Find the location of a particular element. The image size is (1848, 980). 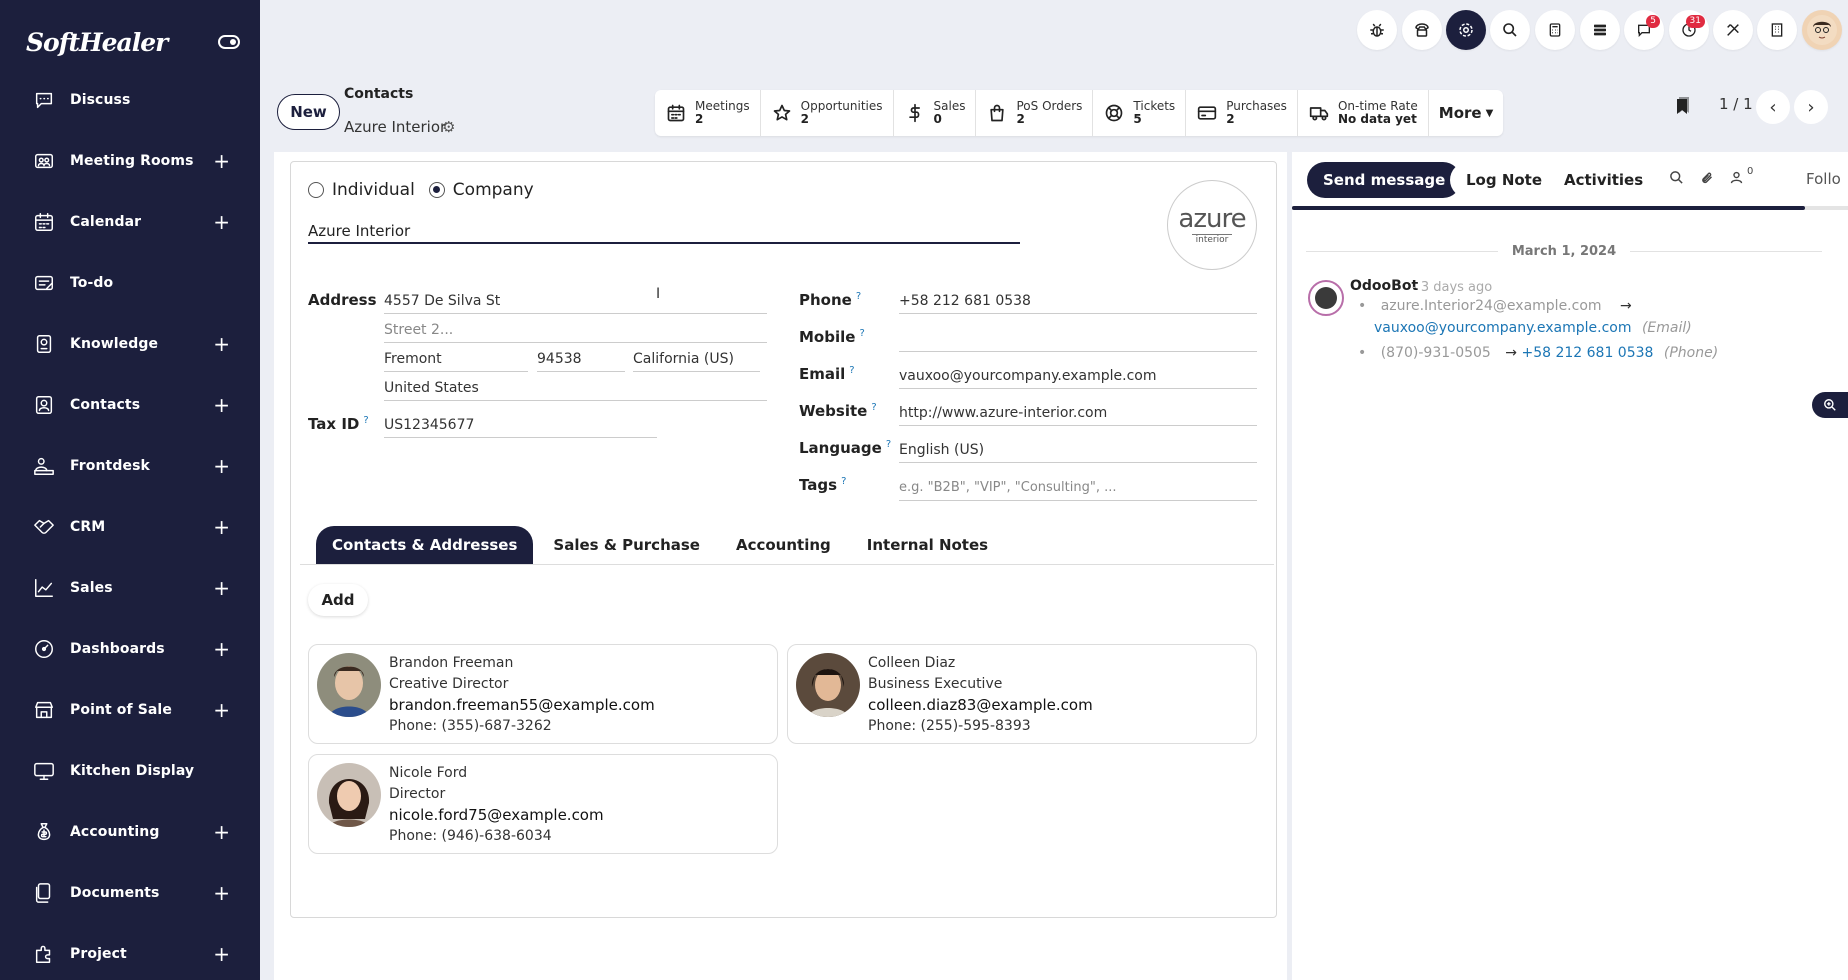

taxid-input: US12345677 is located at coordinates (520, 426).